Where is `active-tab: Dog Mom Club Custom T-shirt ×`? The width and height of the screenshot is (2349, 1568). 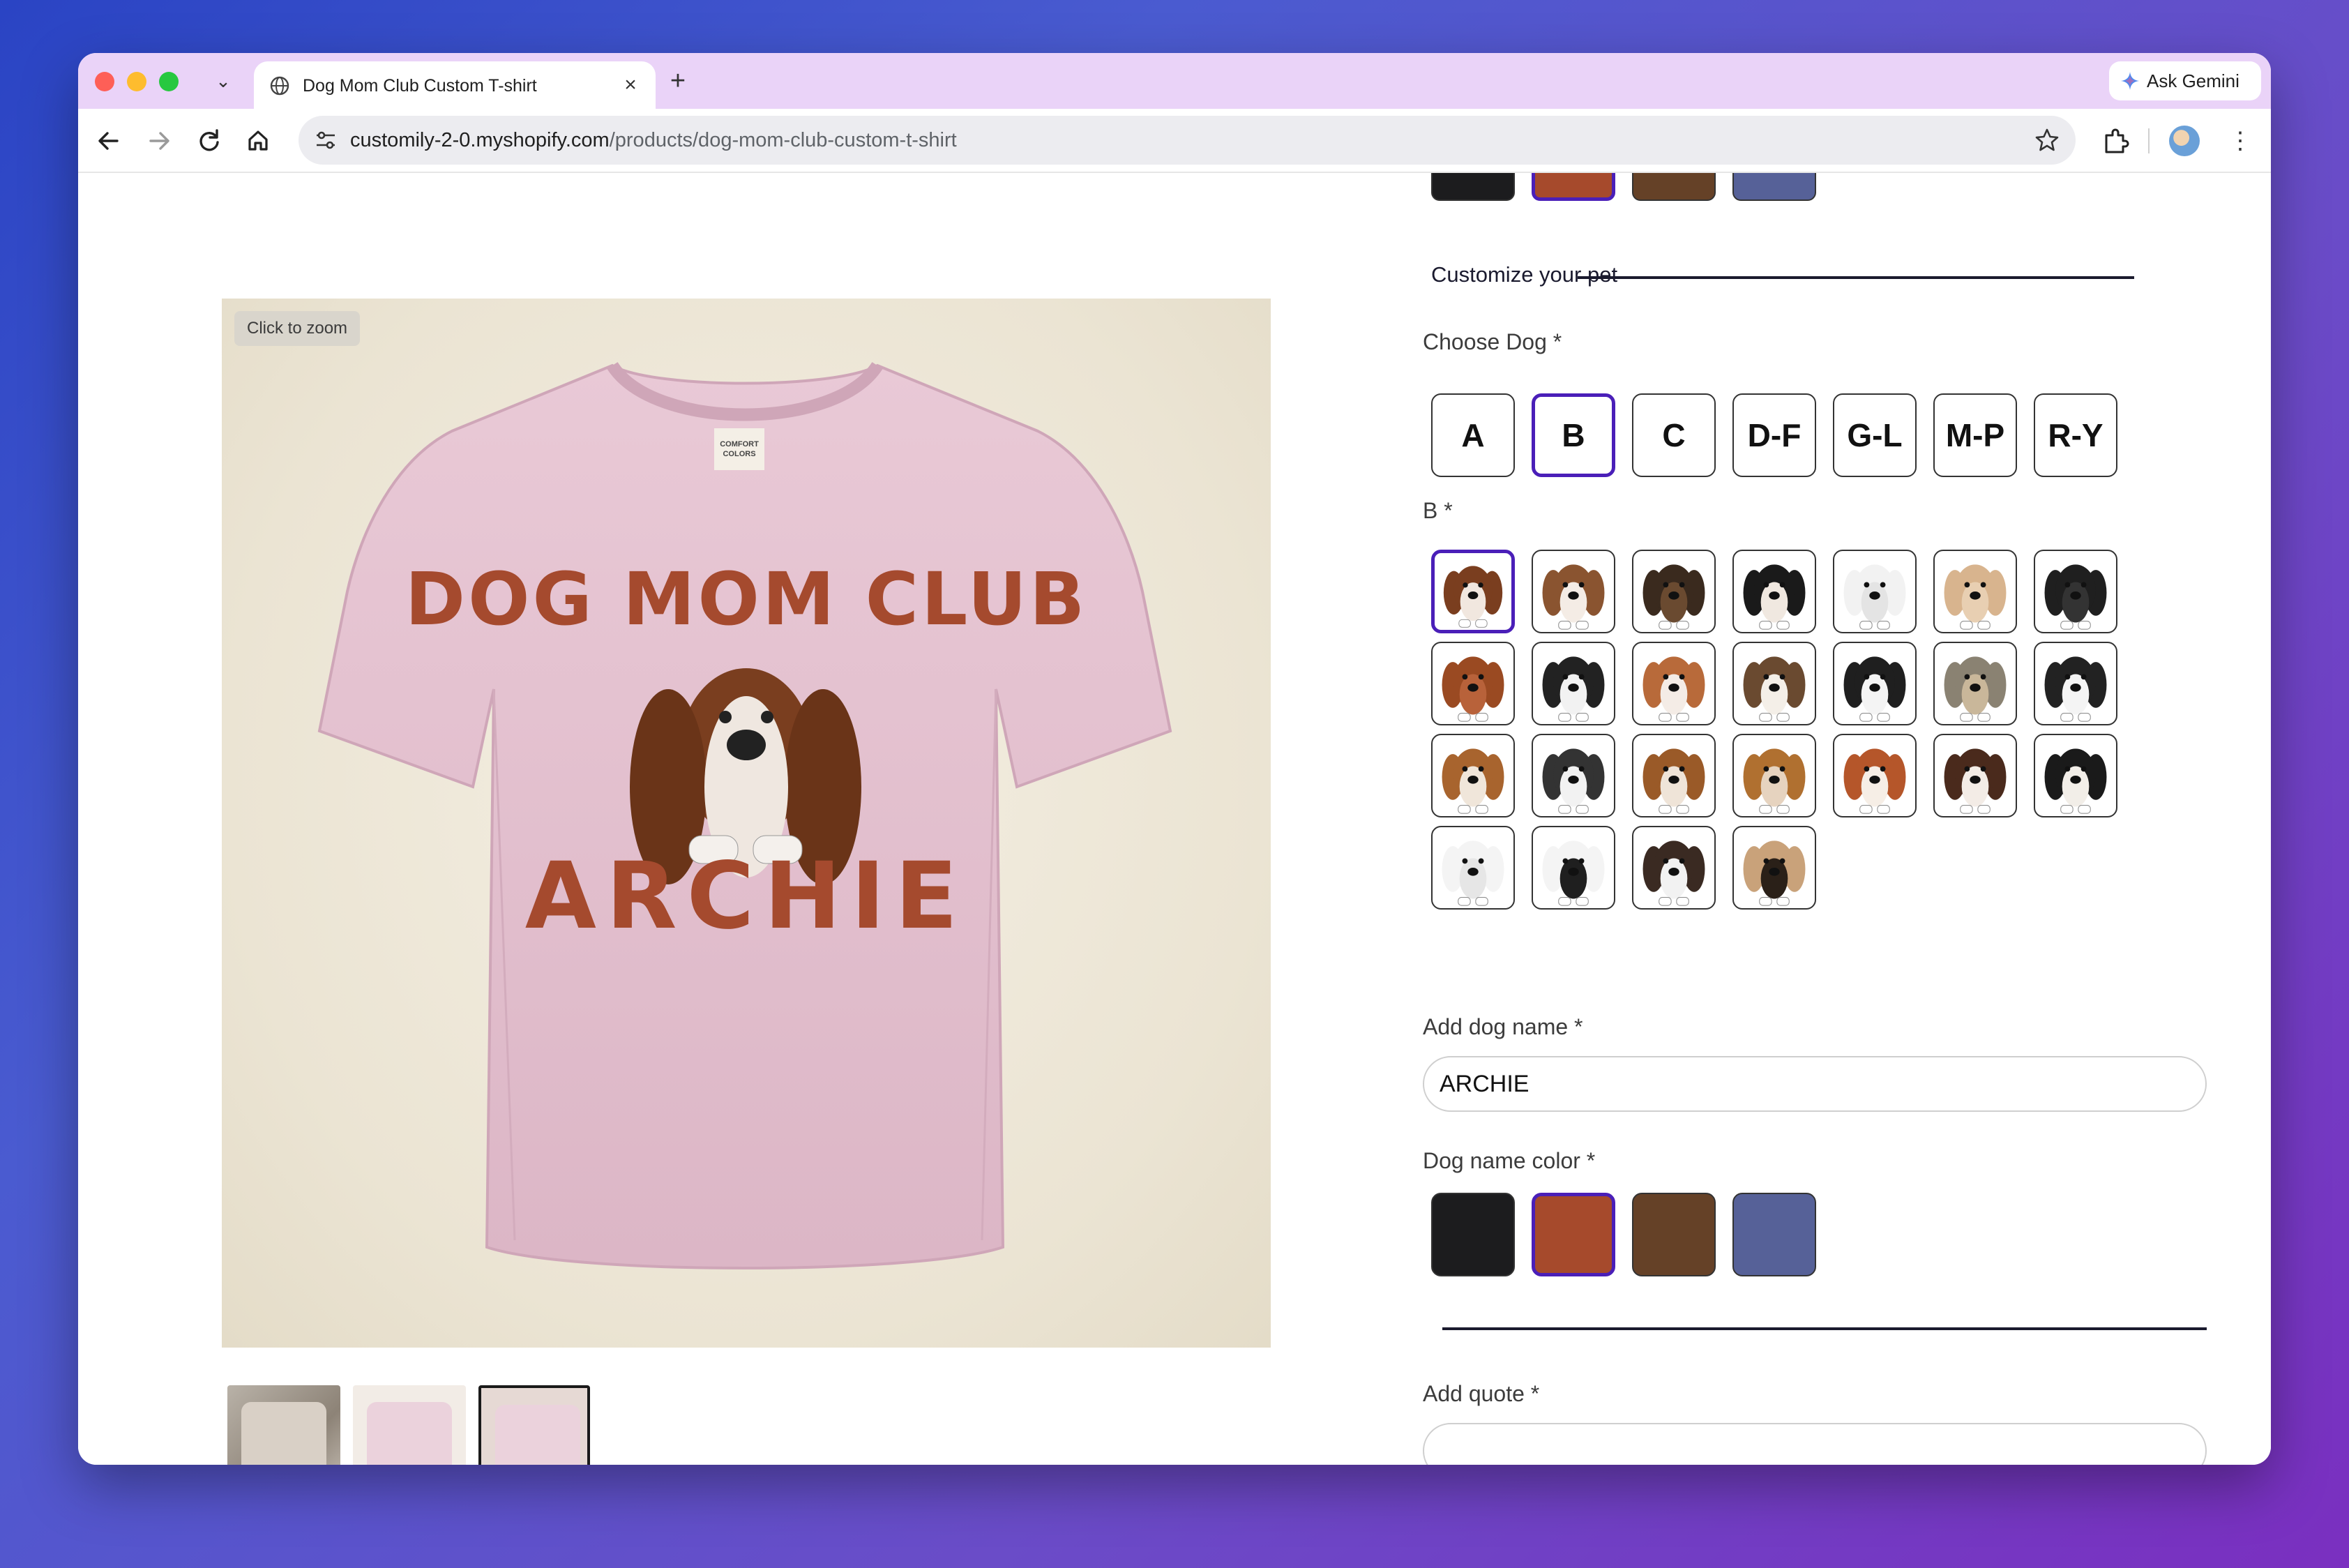
active-tab: Dog Mom Club Custom T-shirt × is located at coordinates (455, 85).